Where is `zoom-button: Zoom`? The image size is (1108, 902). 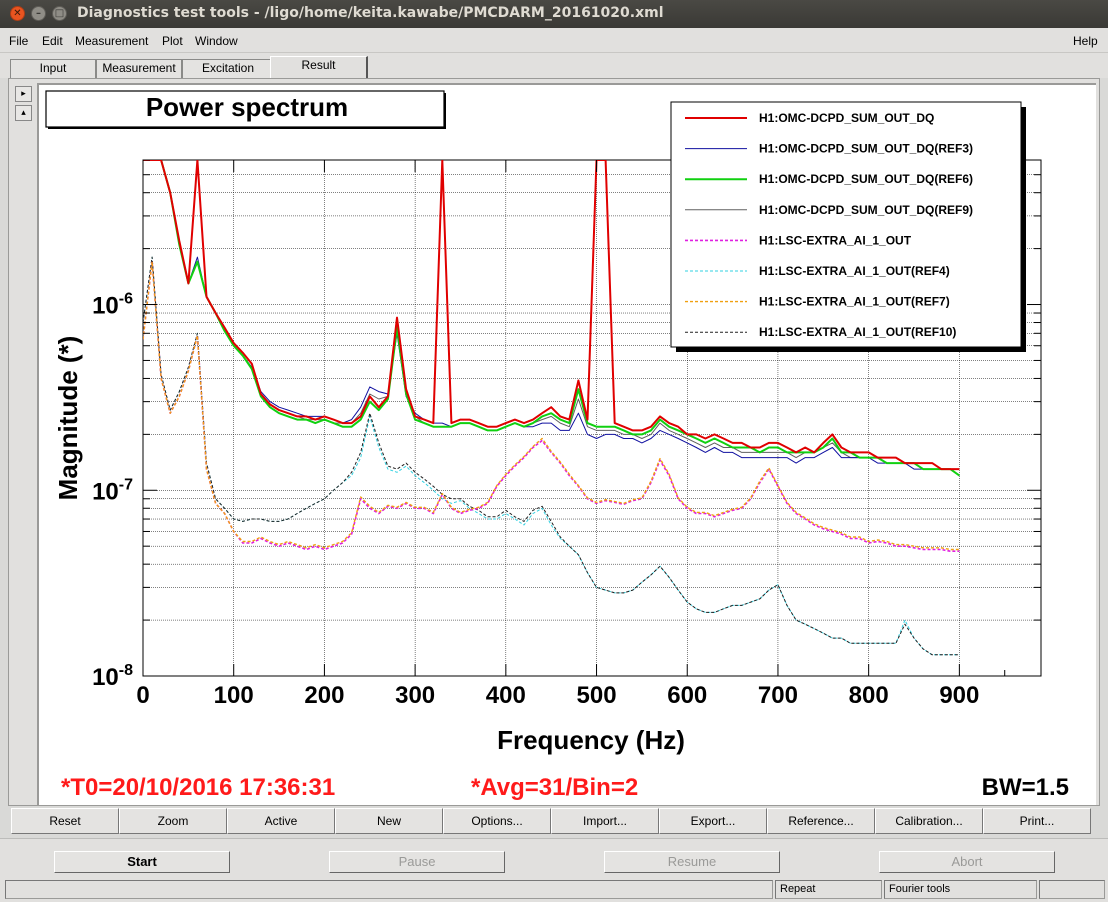
zoom-button: Zoom is located at coordinates (173, 821).